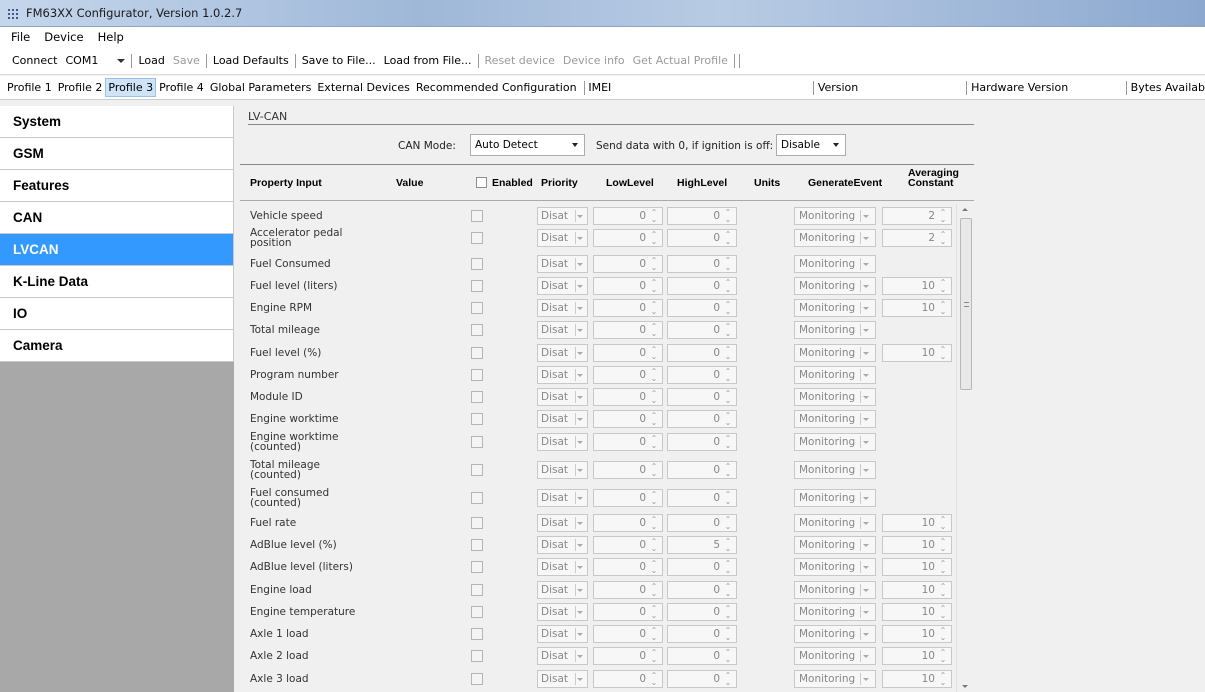 This screenshot has width=1205, height=692. I want to click on high-level-spinner: 5 ⌃ ⌄, so click(702, 545).